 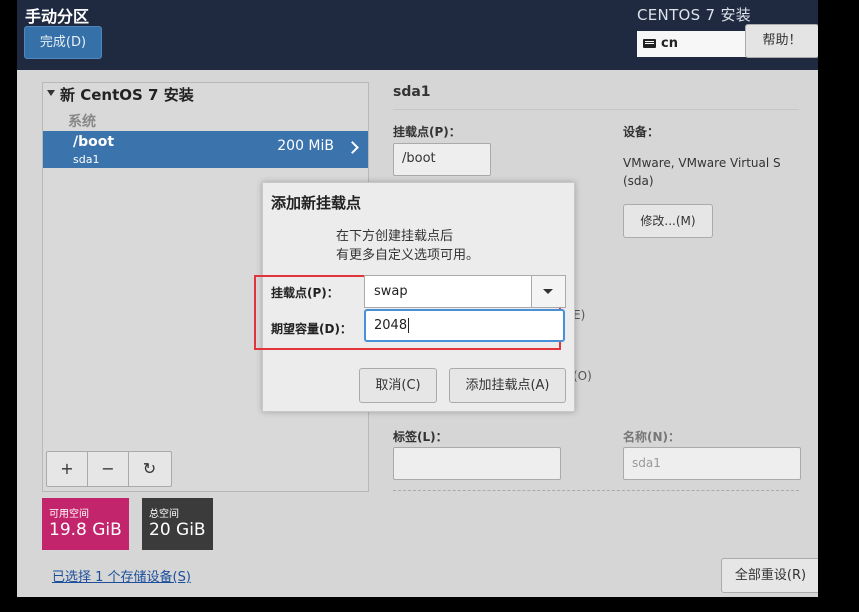 What do you see at coordinates (649, 43) in the screenshot?
I see `keyboard-icon` at bounding box center [649, 43].